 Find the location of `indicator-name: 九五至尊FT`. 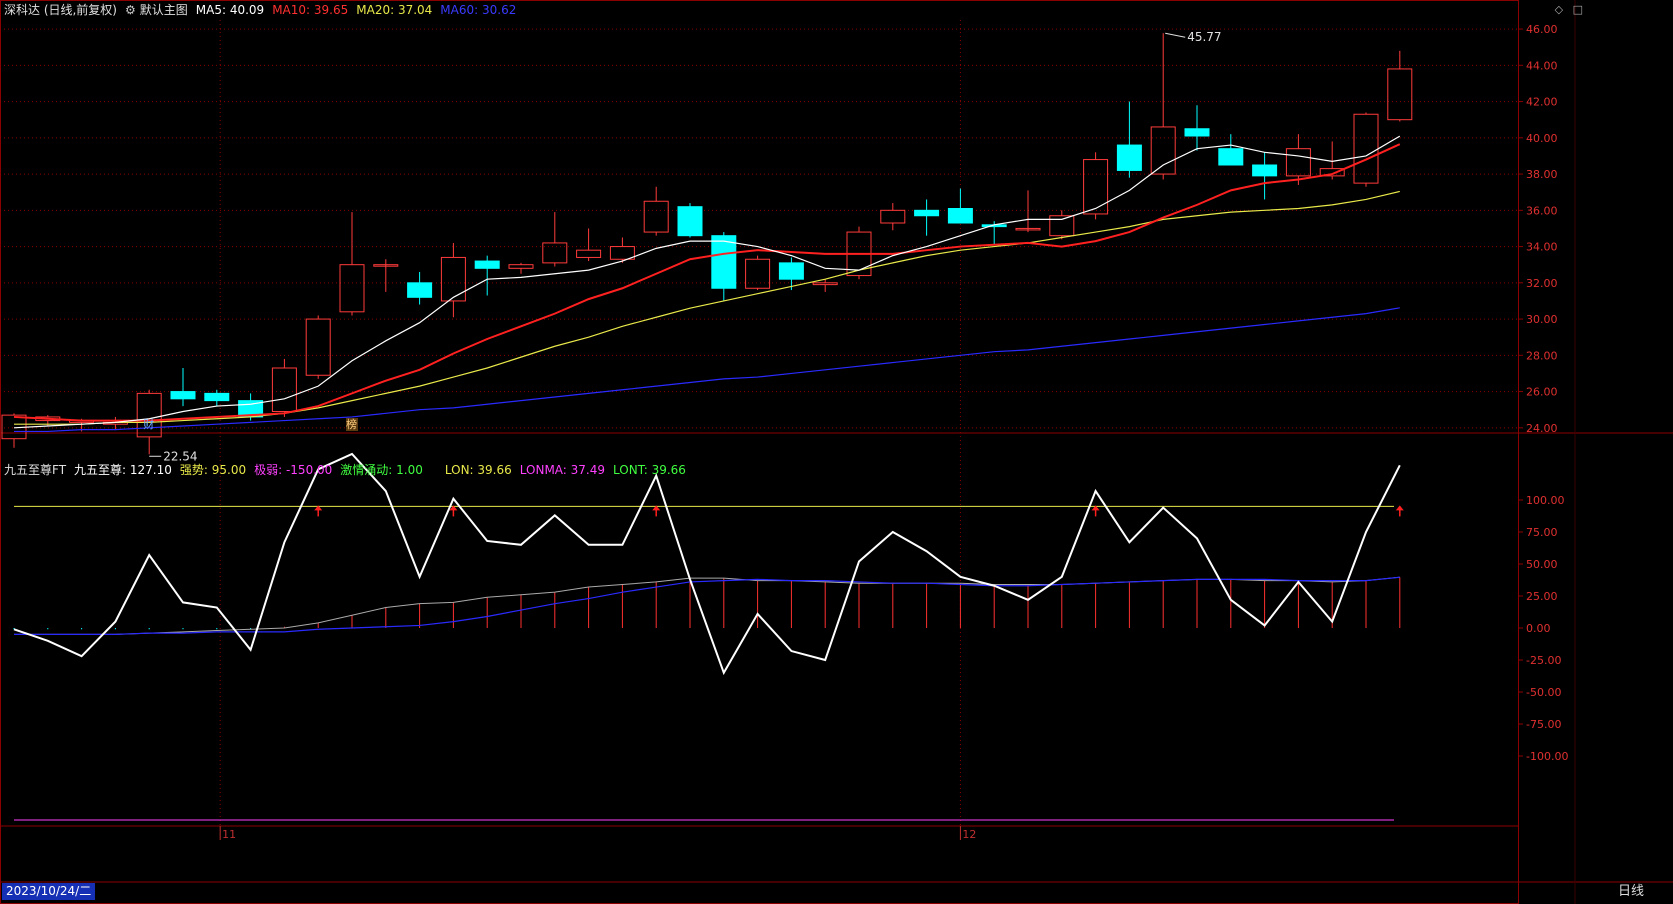

indicator-name: 九五至尊FT is located at coordinates (35, 470).